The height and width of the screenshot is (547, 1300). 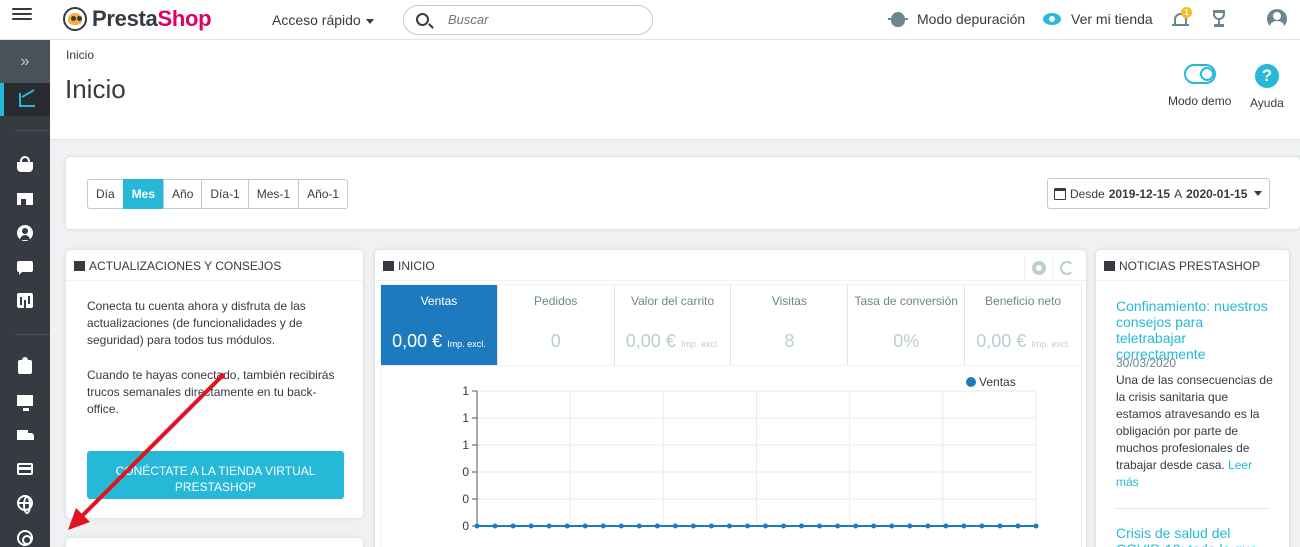 I want to click on news-item-date: 30/03/2020, so click(x=1146, y=363).